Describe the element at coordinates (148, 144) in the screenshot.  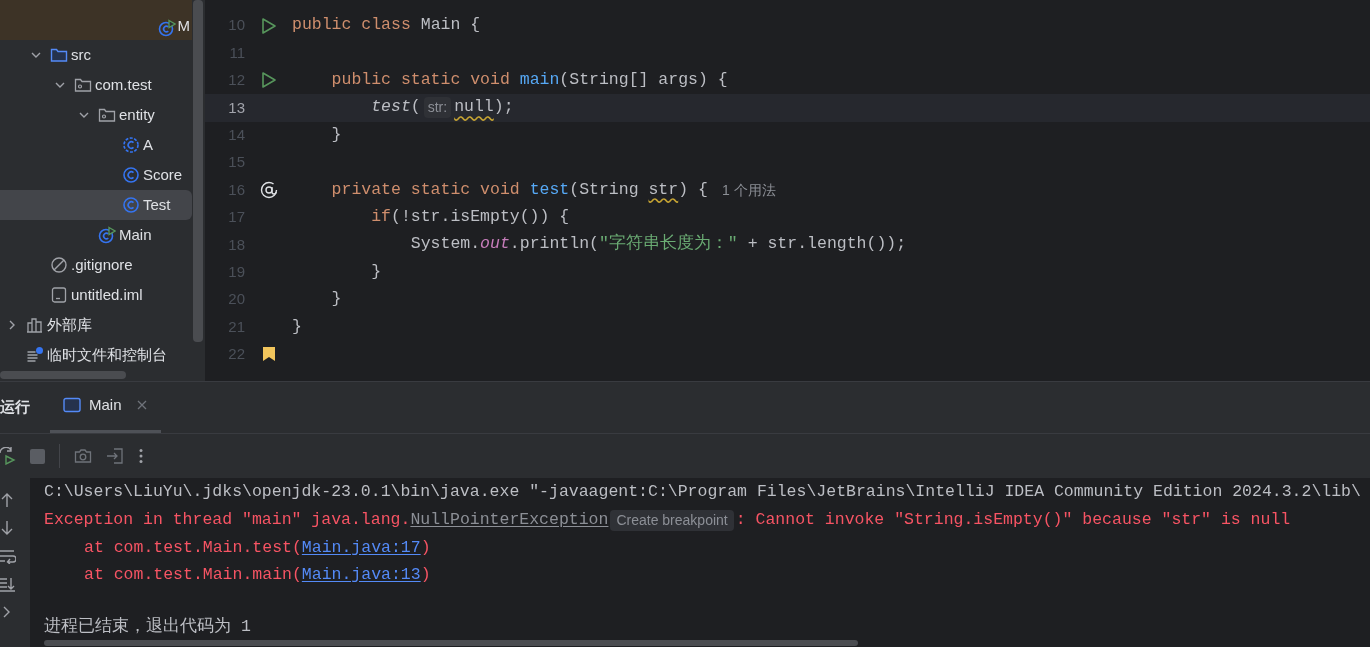
I see `tree-item-label: A` at that location.